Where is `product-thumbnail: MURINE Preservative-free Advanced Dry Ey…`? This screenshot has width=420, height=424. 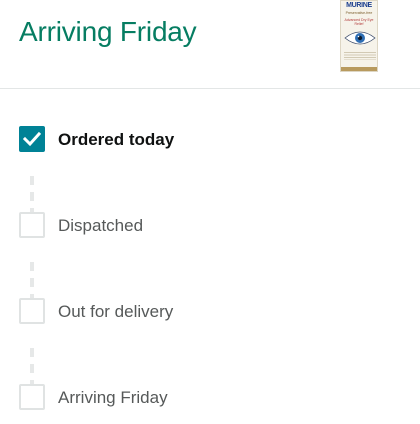
product-thumbnail: MURINE Preservative-free Advanced Dry Ey… is located at coordinates (359, 36).